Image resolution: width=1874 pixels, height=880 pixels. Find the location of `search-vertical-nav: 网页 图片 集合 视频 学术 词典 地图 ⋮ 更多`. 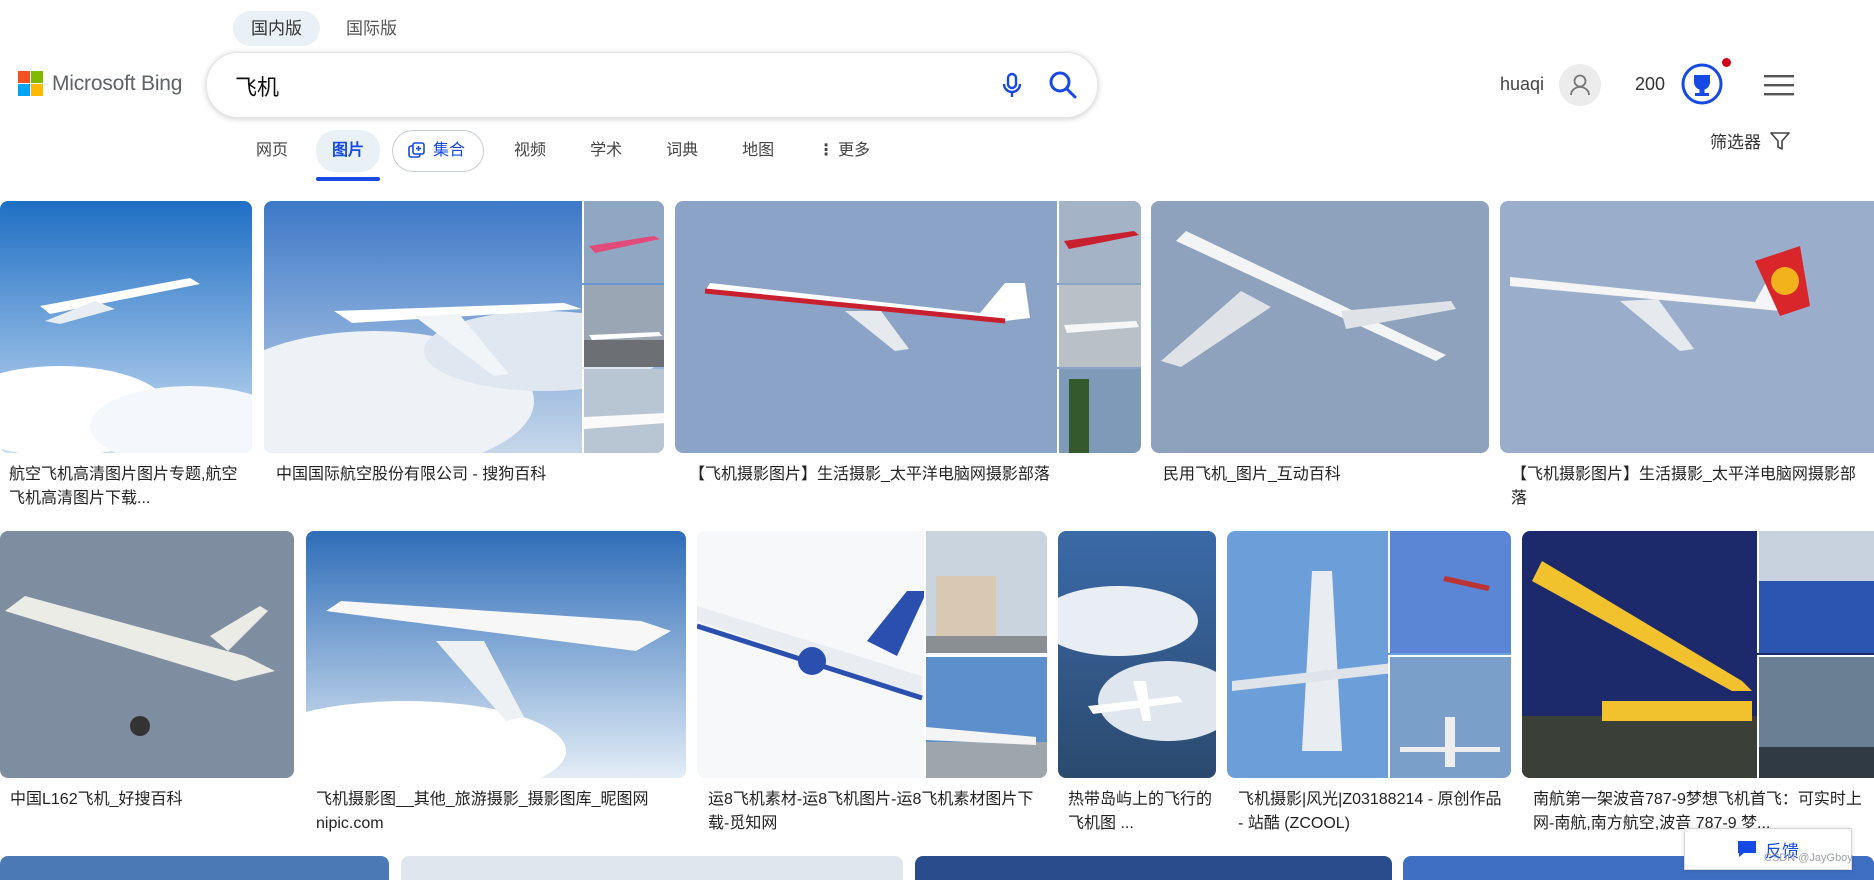

search-vertical-nav: 网页 图片 集合 视频 学术 词典 地图 ⋮ 更多 is located at coordinates (563, 155).